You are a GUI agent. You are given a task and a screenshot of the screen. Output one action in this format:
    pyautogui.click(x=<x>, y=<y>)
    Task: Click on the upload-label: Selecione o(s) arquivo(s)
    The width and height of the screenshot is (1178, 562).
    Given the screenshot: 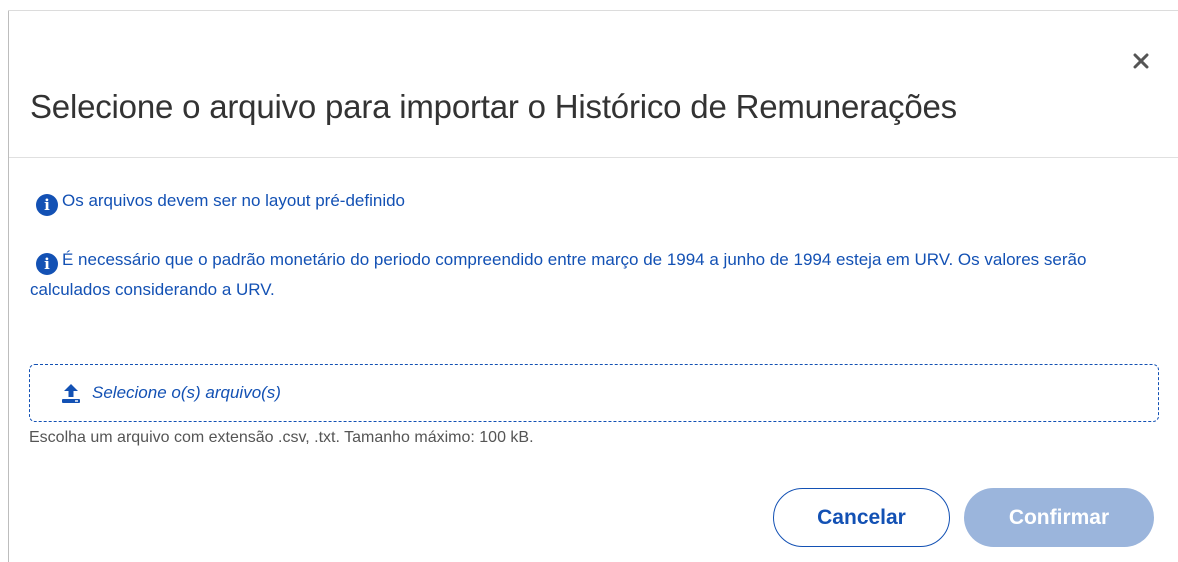 What is the action you would take?
    pyautogui.click(x=186, y=393)
    